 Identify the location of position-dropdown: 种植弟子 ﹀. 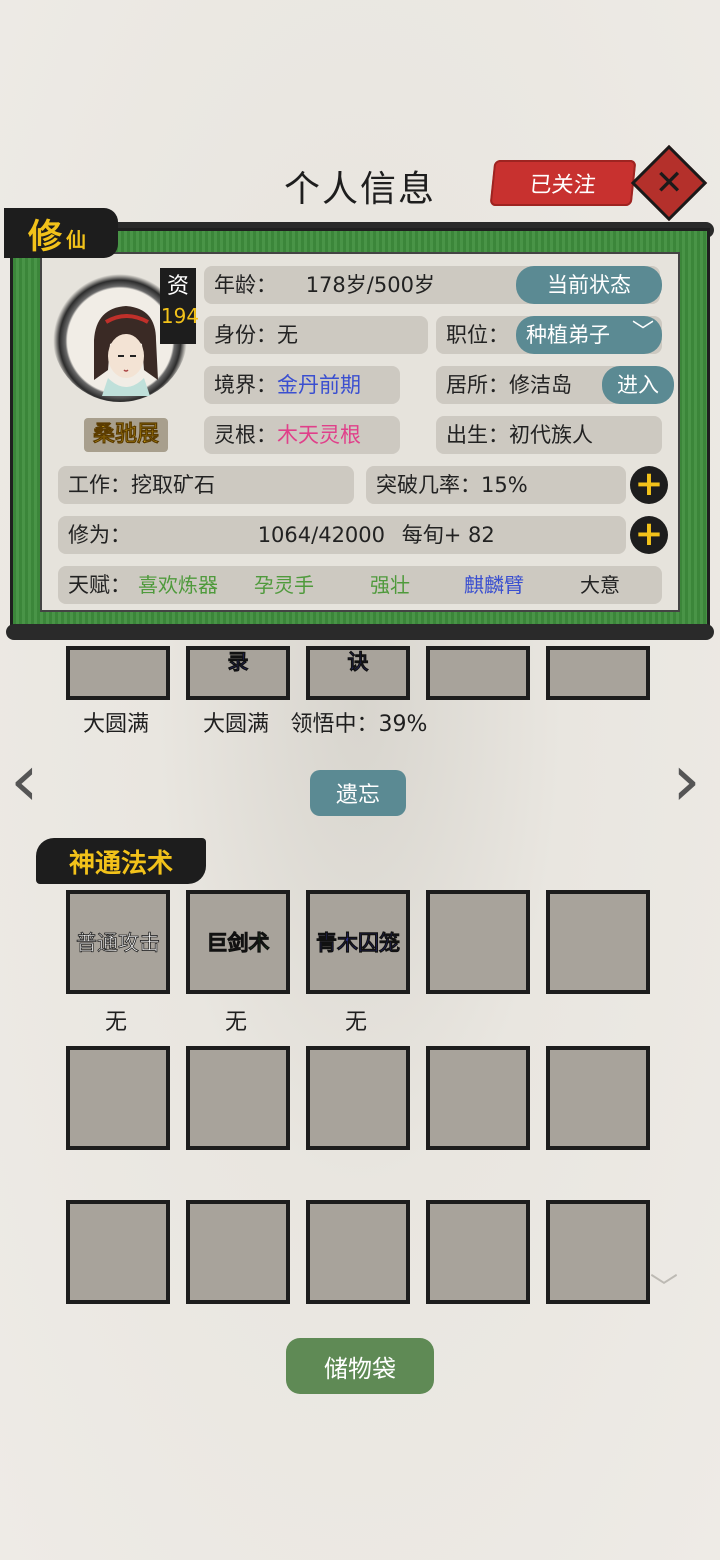
(589, 335).